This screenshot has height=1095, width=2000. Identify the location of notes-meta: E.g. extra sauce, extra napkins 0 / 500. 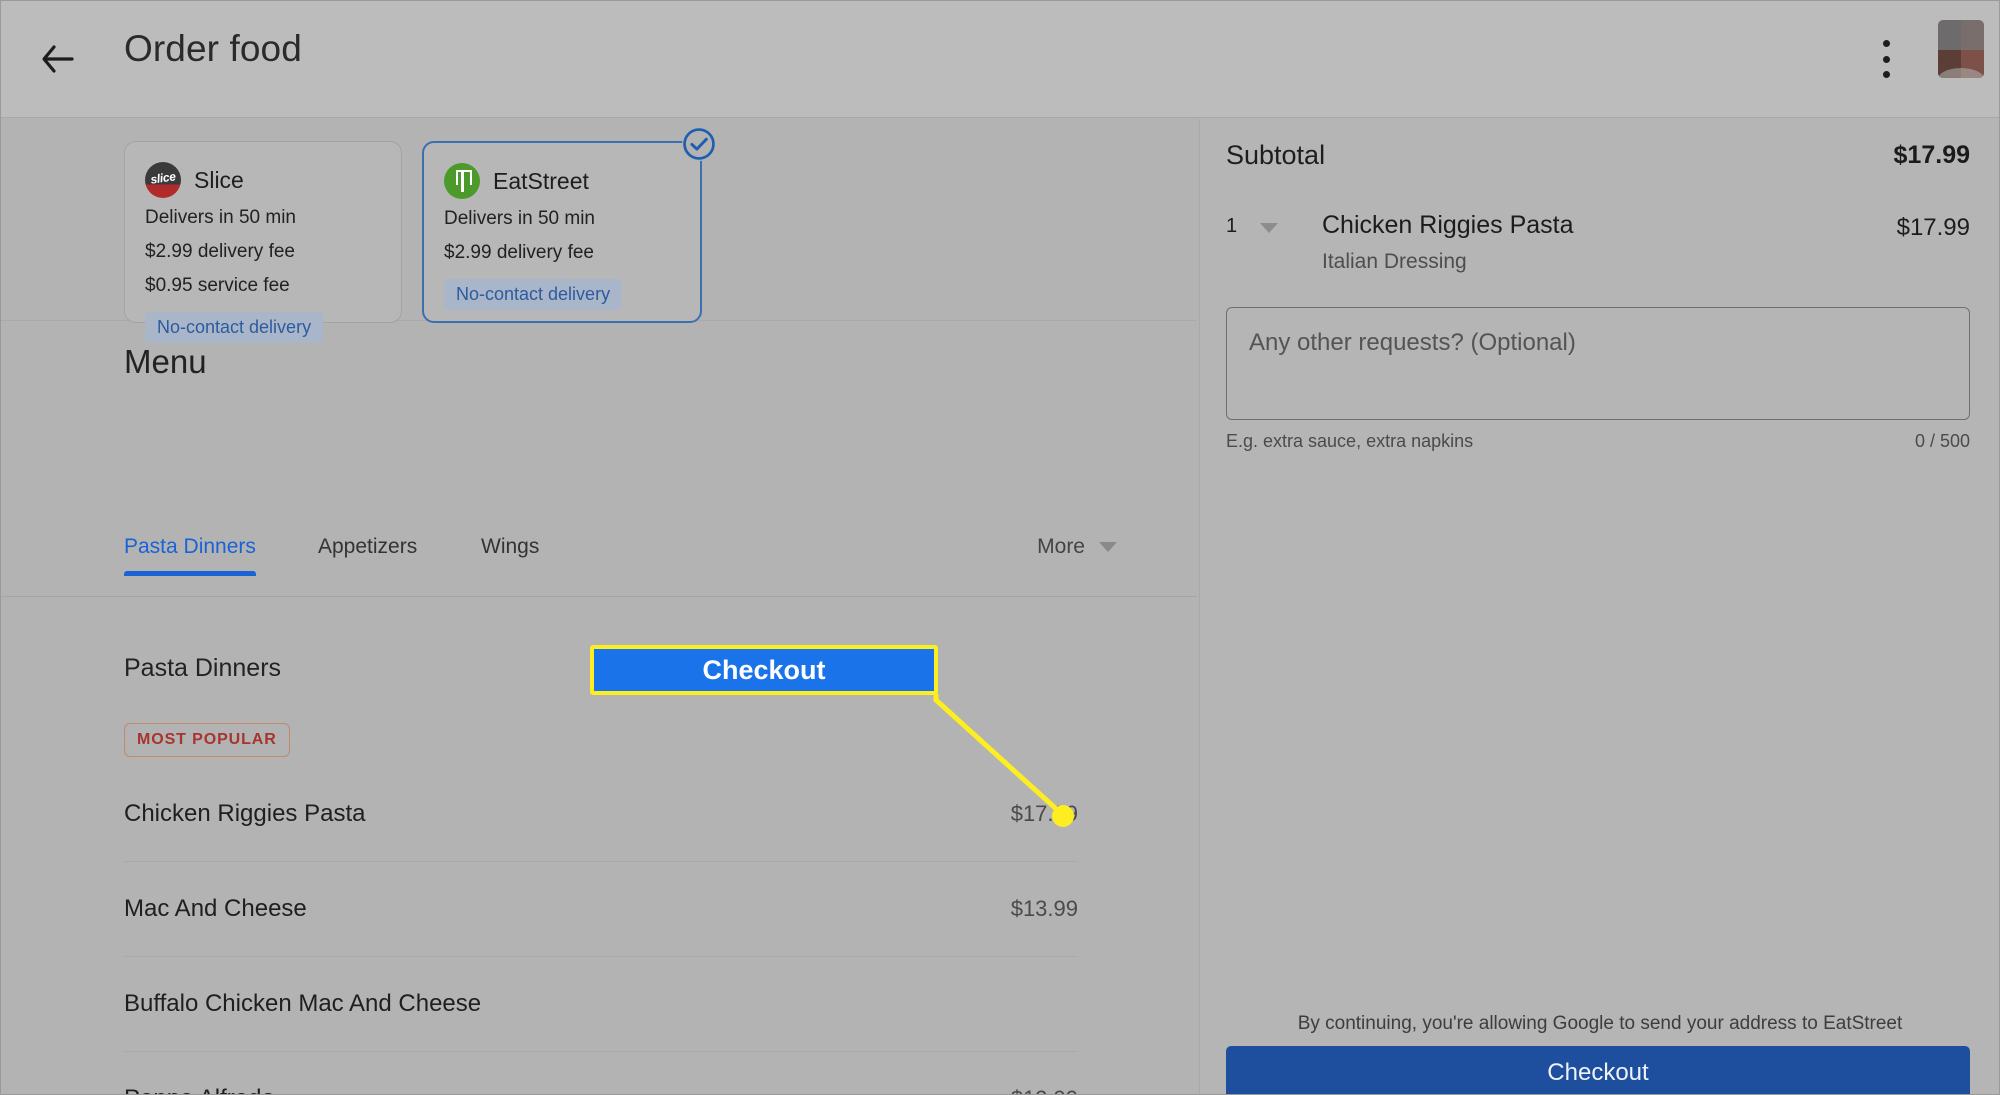
(1598, 441).